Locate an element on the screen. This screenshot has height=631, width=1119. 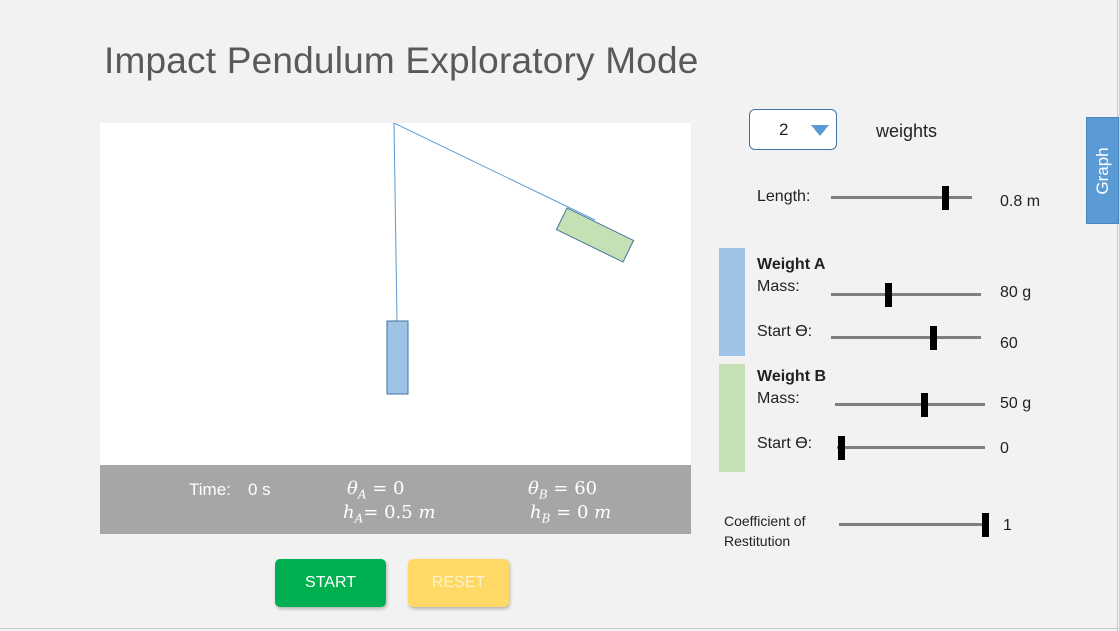
weight-a-mass-slider is located at coordinates (906, 295).